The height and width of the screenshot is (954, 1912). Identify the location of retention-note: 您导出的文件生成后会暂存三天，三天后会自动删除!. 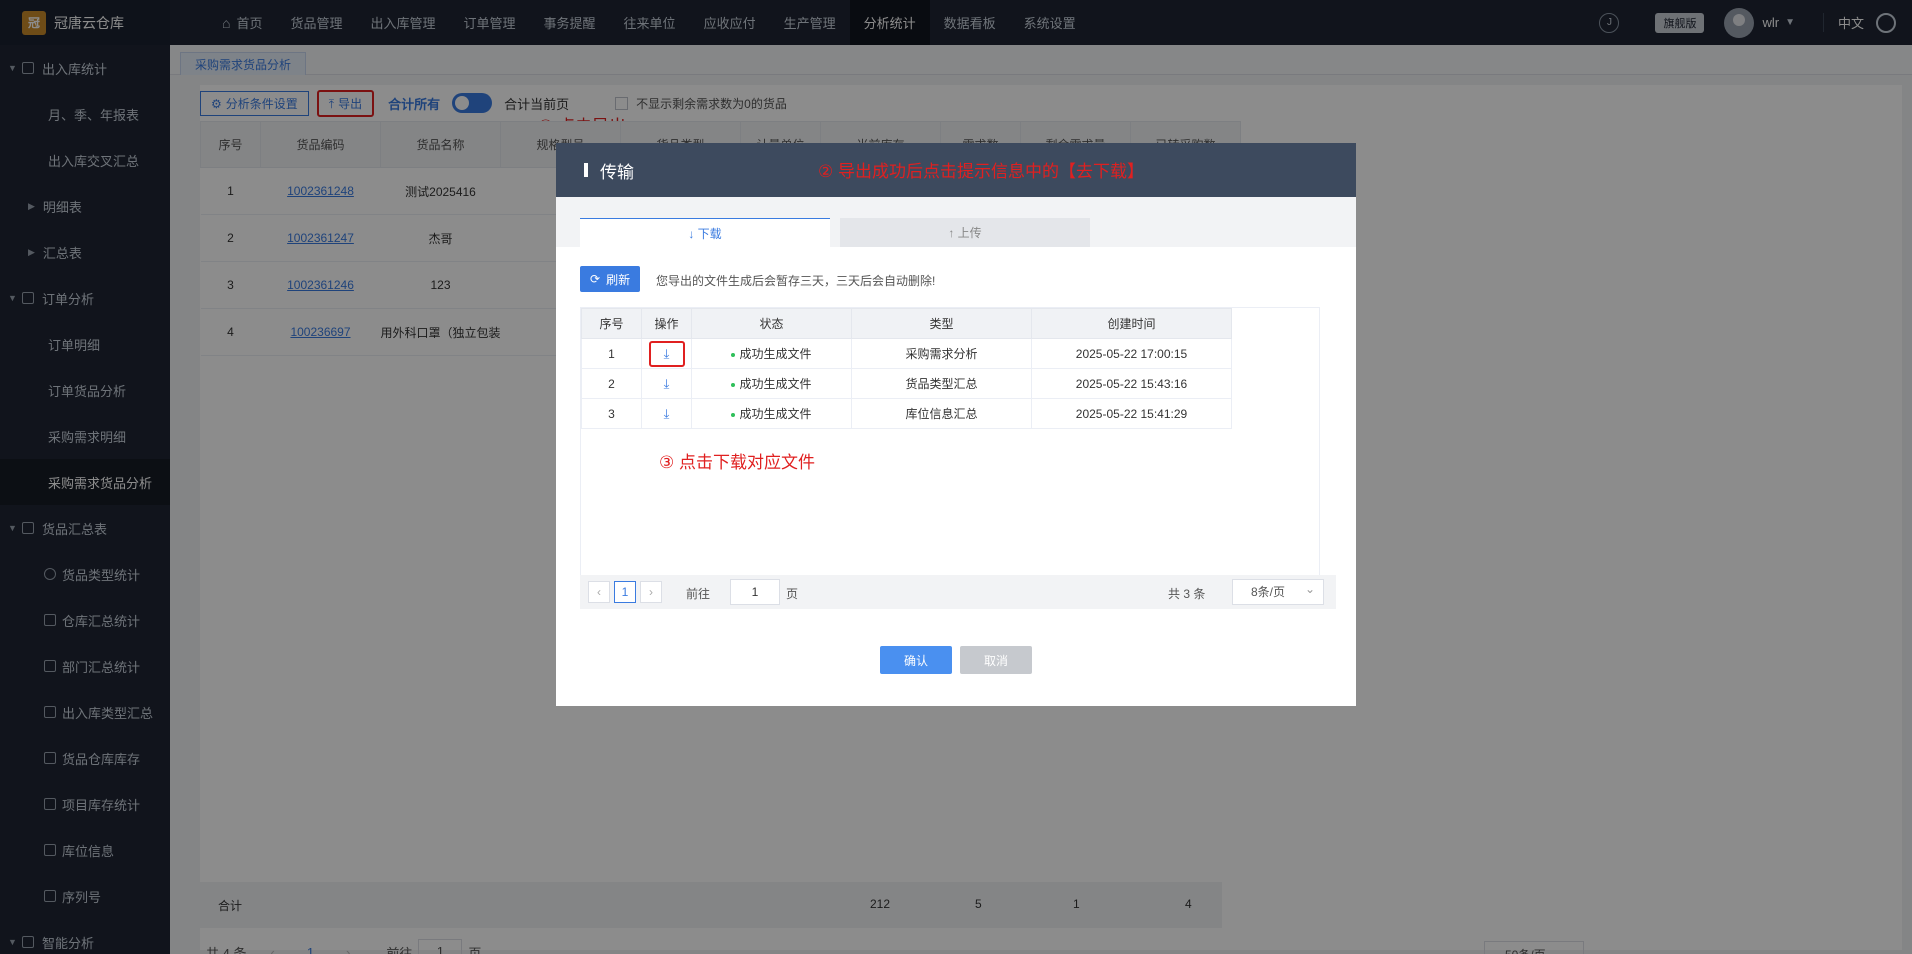
(796, 281).